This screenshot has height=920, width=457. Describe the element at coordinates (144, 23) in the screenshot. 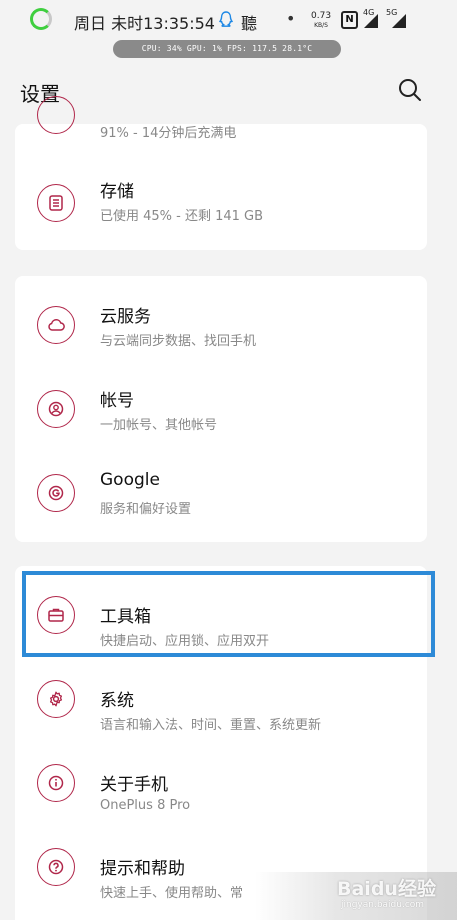

I see `status-time: 周日 未时13:35:54` at that location.